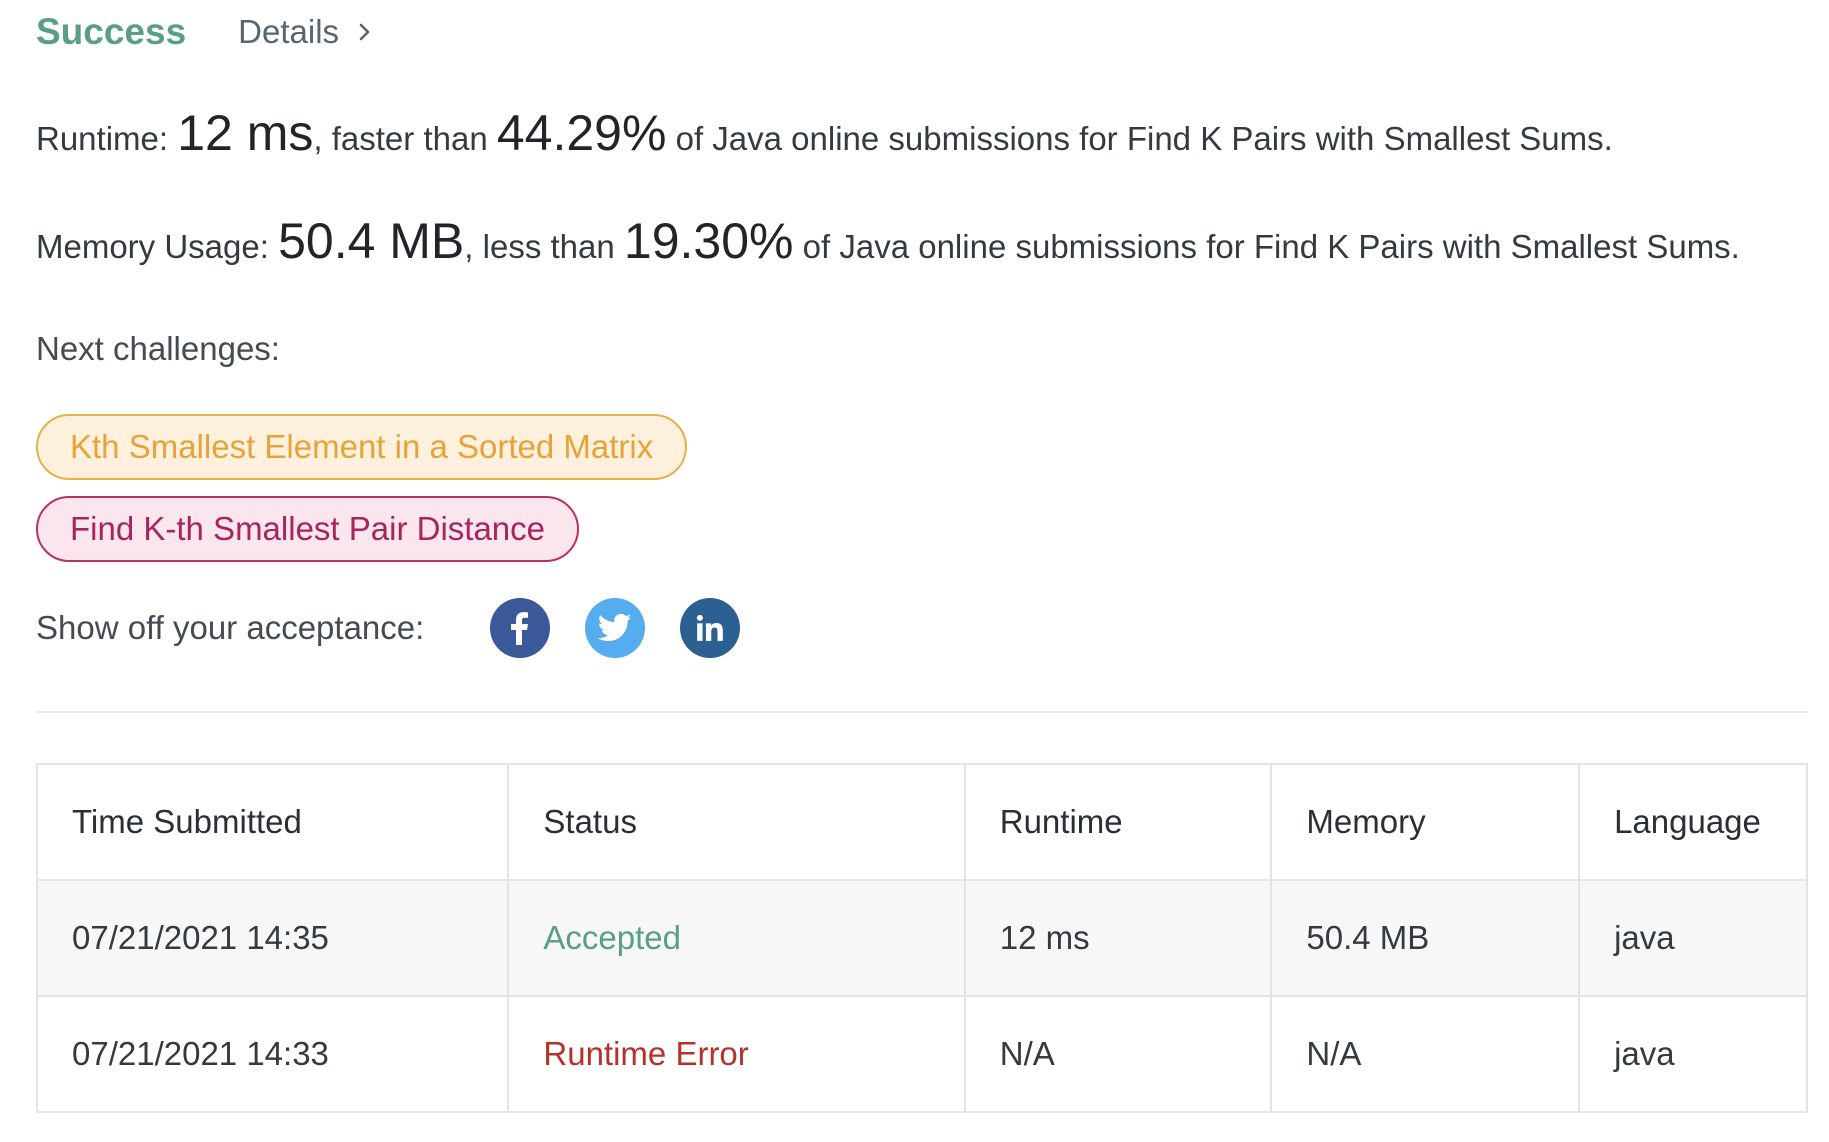  What do you see at coordinates (152, 246) in the screenshot?
I see `memory-label: Memory Usage:` at bounding box center [152, 246].